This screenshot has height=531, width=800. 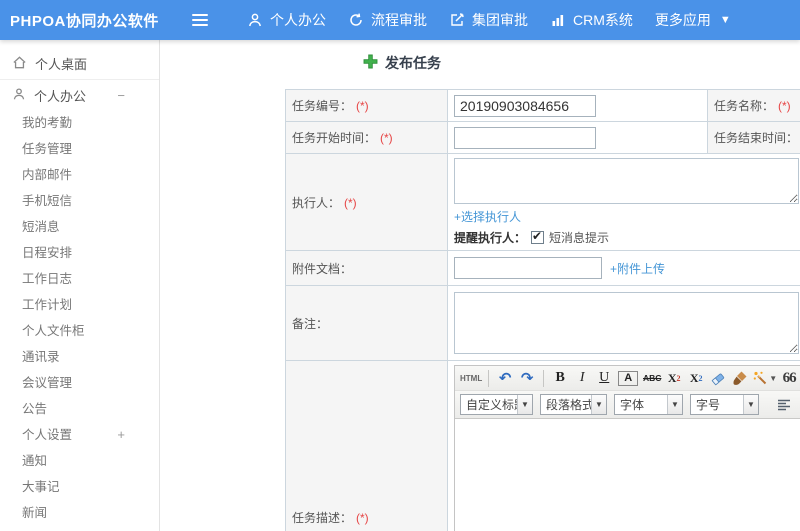 What do you see at coordinates (471, 378) in the screenshot?
I see `html-source-button: HTML` at bounding box center [471, 378].